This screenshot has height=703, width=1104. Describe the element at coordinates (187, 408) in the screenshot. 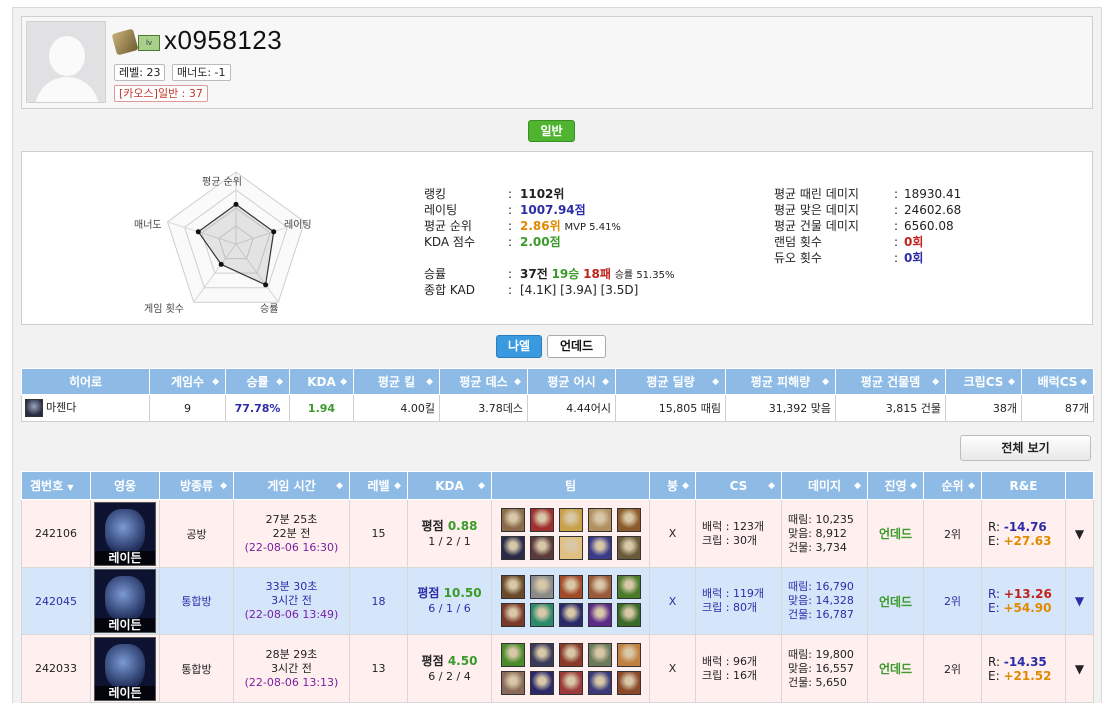

I see `hero-cell-games: 9` at that location.